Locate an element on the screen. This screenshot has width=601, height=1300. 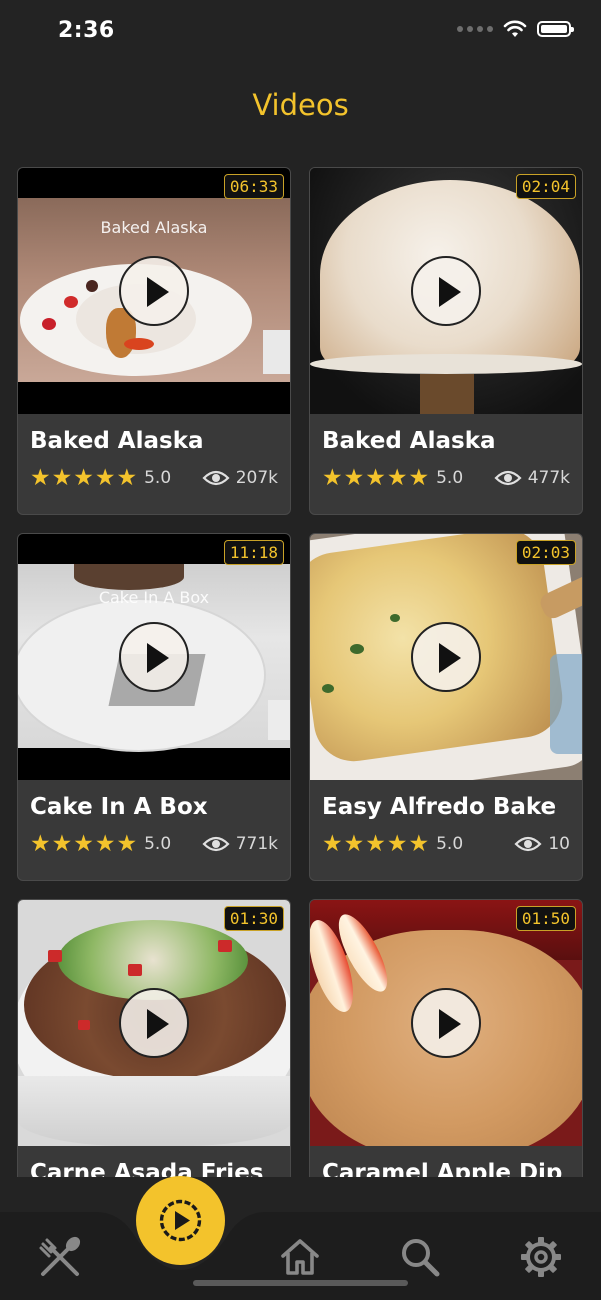
tab-search is located at coordinates (420, 1257).